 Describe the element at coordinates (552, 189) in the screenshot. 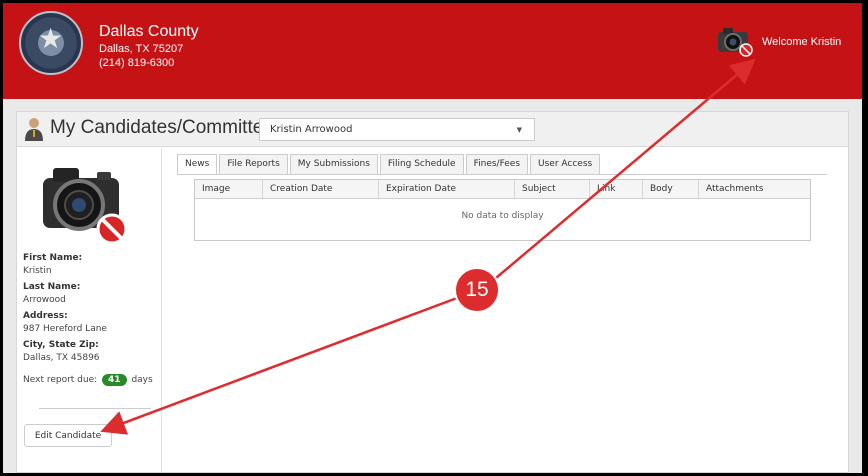

I see `column-header-subject: Subject` at that location.